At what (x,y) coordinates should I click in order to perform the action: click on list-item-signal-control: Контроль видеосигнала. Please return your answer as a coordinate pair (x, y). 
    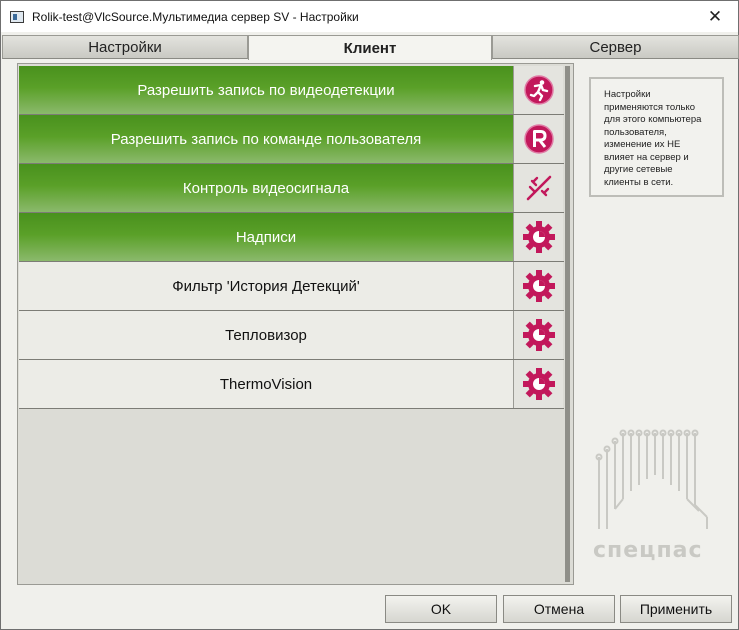
    Looking at the image, I should click on (291, 188).